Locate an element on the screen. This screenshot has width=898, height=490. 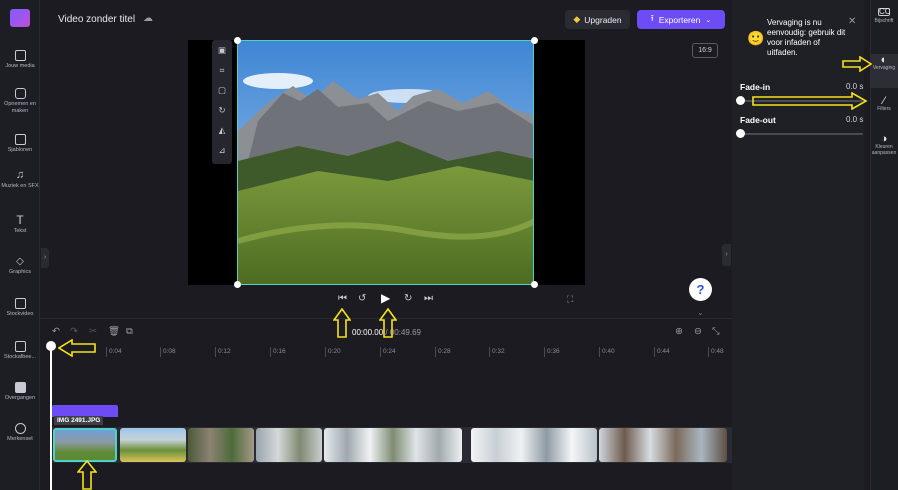
project-title: Video zonder titel is located at coordinates (96, 19).